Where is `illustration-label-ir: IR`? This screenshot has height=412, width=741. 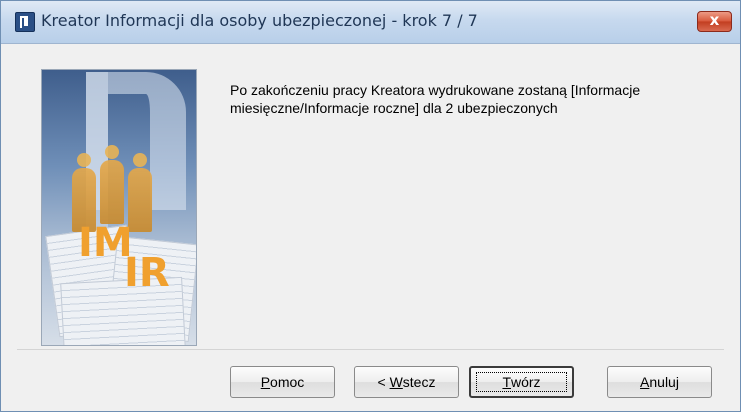 illustration-label-ir: IR is located at coordinates (147, 273).